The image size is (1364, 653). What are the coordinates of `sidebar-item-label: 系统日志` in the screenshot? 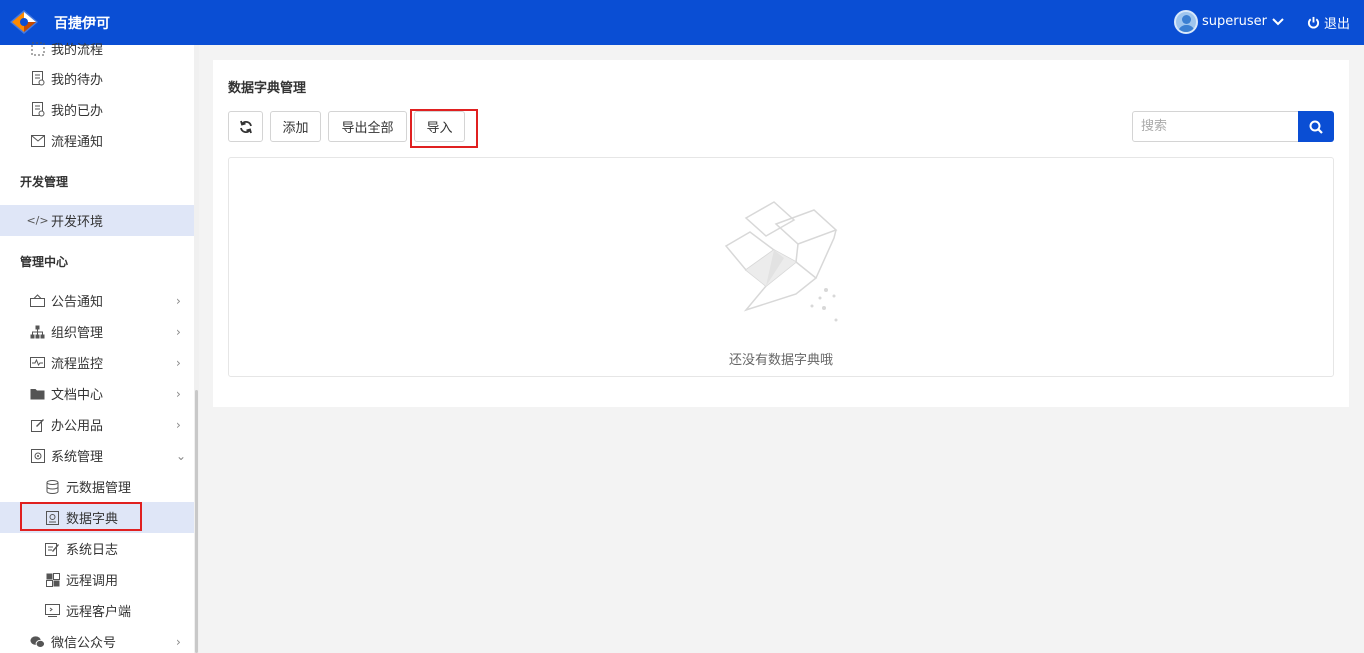 It's located at (92, 550).